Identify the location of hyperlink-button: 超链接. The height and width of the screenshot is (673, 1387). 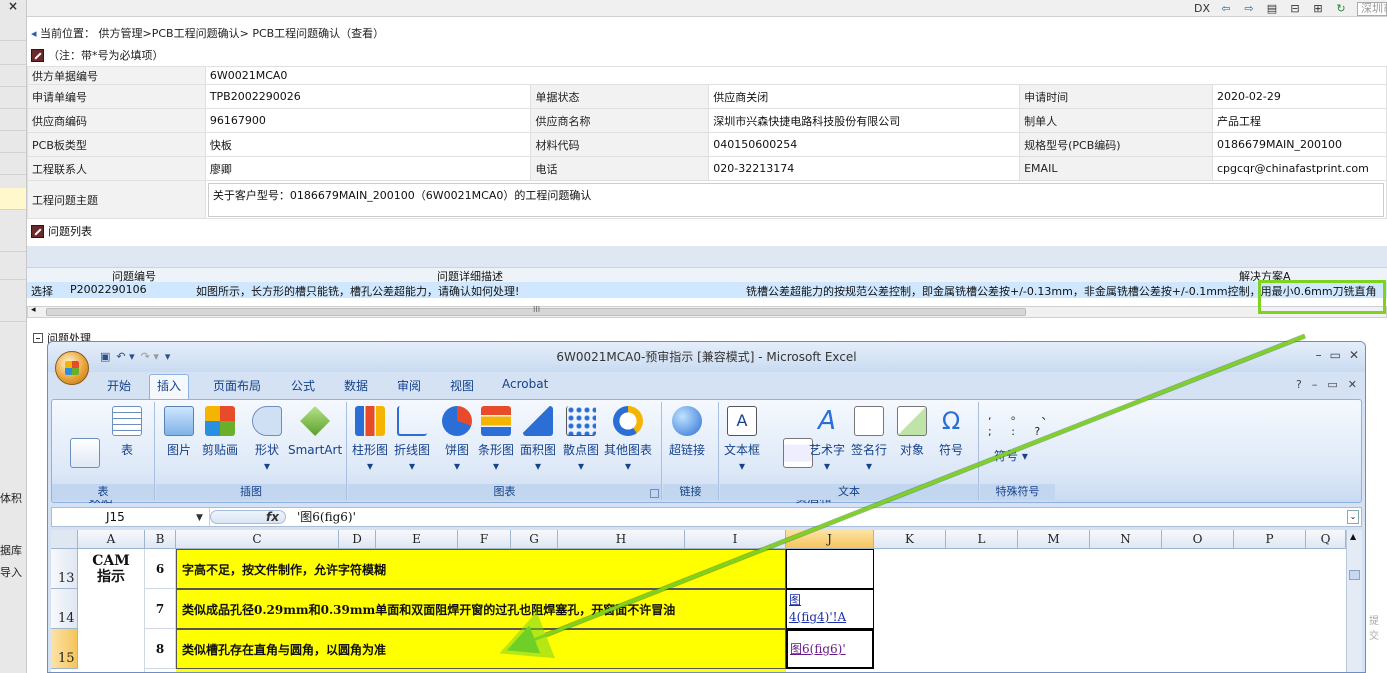
(687, 432).